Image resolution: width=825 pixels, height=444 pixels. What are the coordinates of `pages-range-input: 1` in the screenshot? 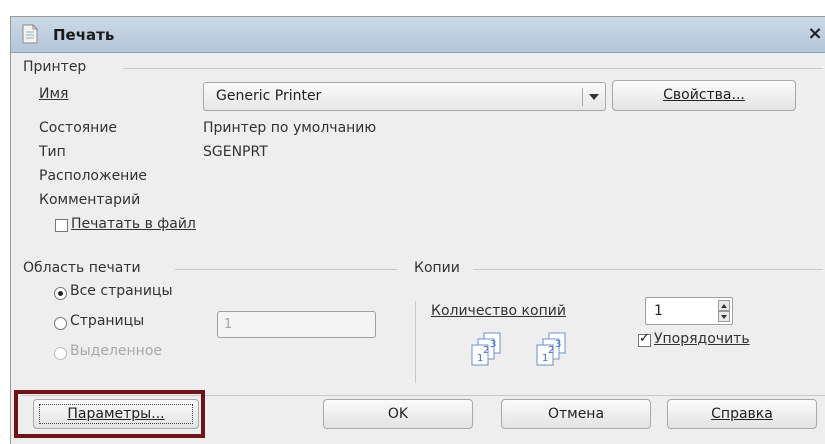 It's located at (296, 324).